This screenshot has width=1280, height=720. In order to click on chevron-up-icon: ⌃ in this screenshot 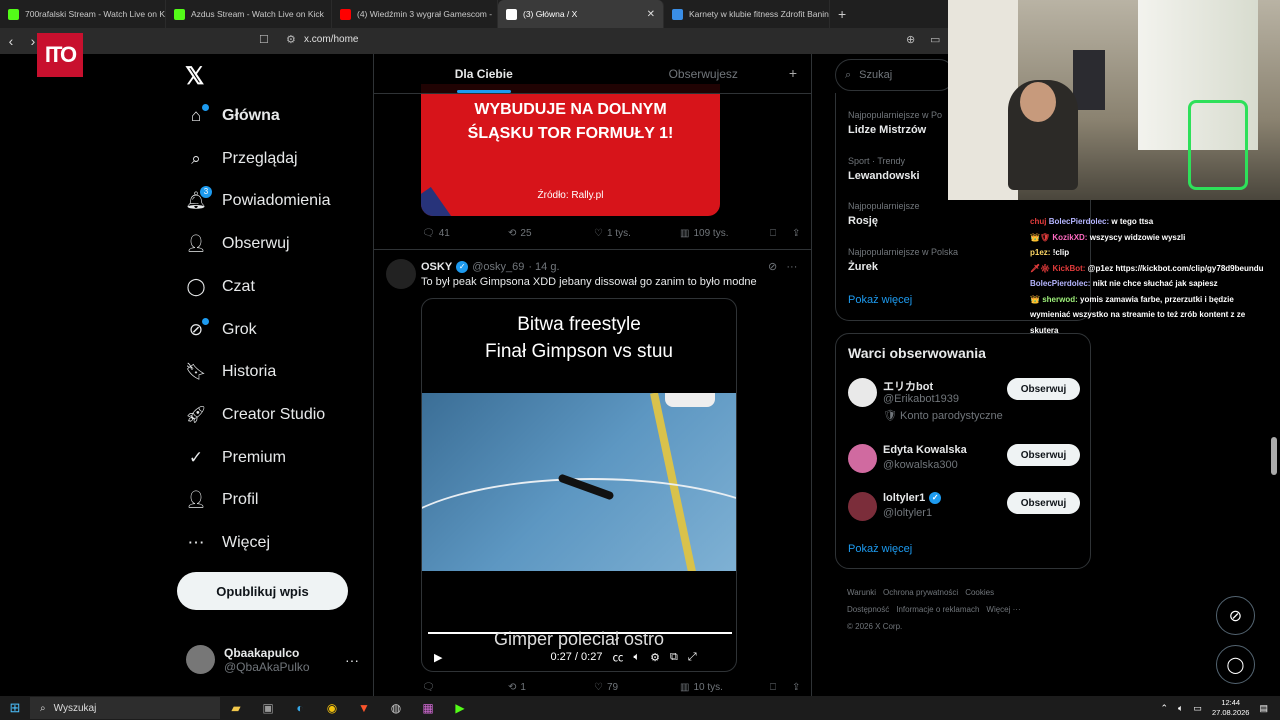, I will do `click(1164, 708)`.